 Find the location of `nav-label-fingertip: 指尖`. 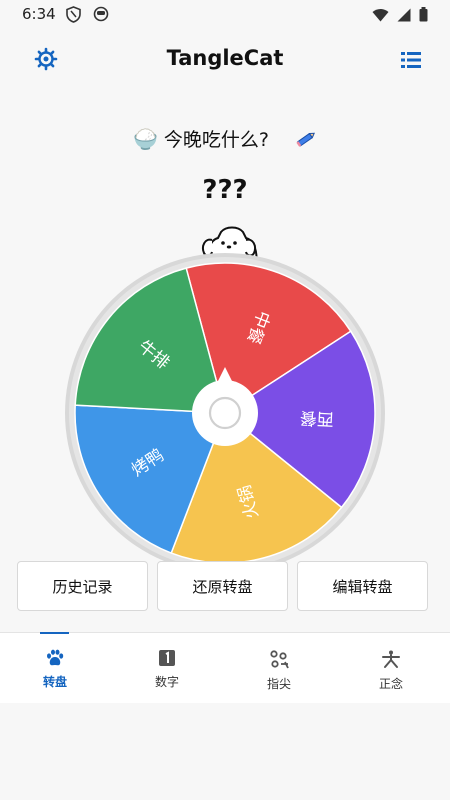

nav-label-fingertip: 指尖 is located at coordinates (278, 684).